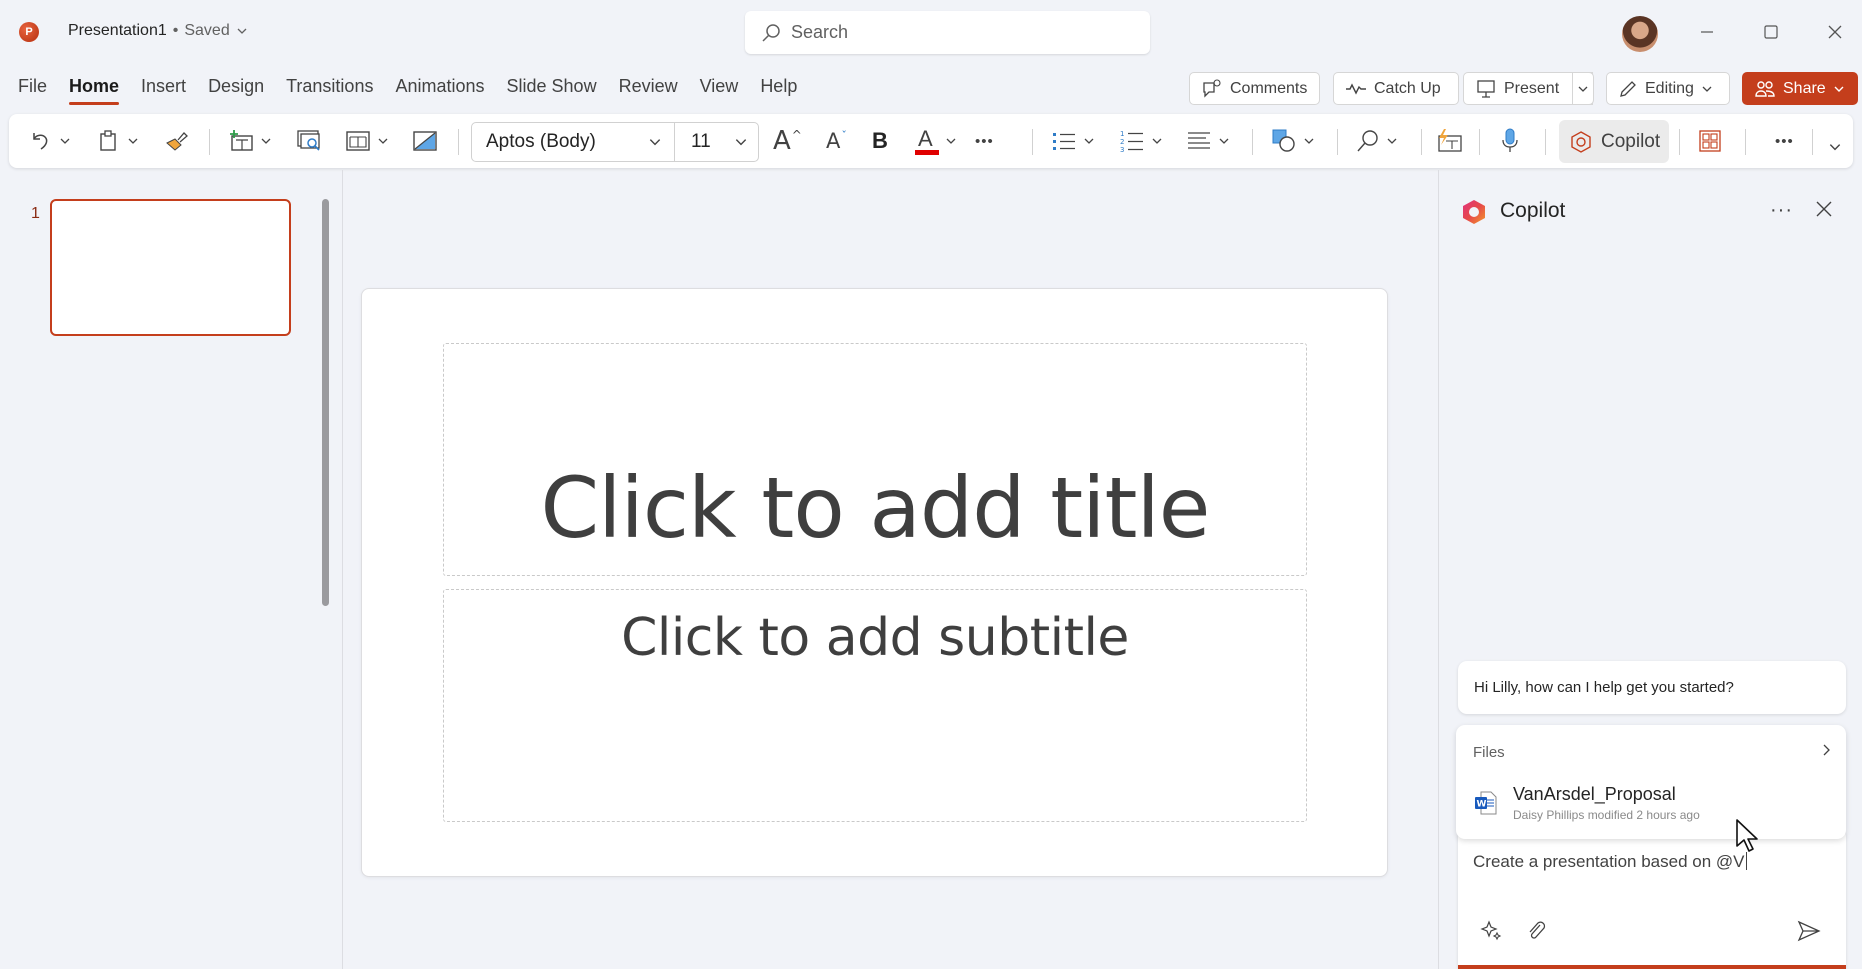 The height and width of the screenshot is (969, 1862). Describe the element at coordinates (1132, 141) in the screenshot. I see `numbered-list-icon: 123` at that location.